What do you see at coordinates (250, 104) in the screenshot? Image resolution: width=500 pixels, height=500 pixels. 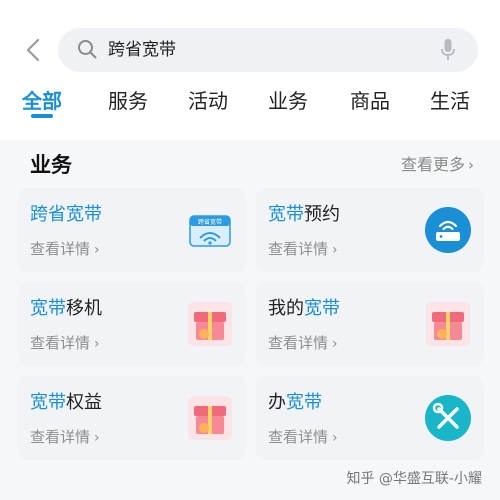 I see `category-tabs: 全部 服务 活动 业务 商品 生活` at bounding box center [250, 104].